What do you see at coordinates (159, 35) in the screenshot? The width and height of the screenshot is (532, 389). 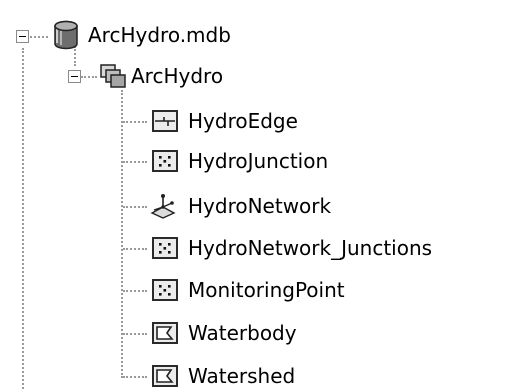 I see `database-label: ArcHydro.mdb` at bounding box center [159, 35].